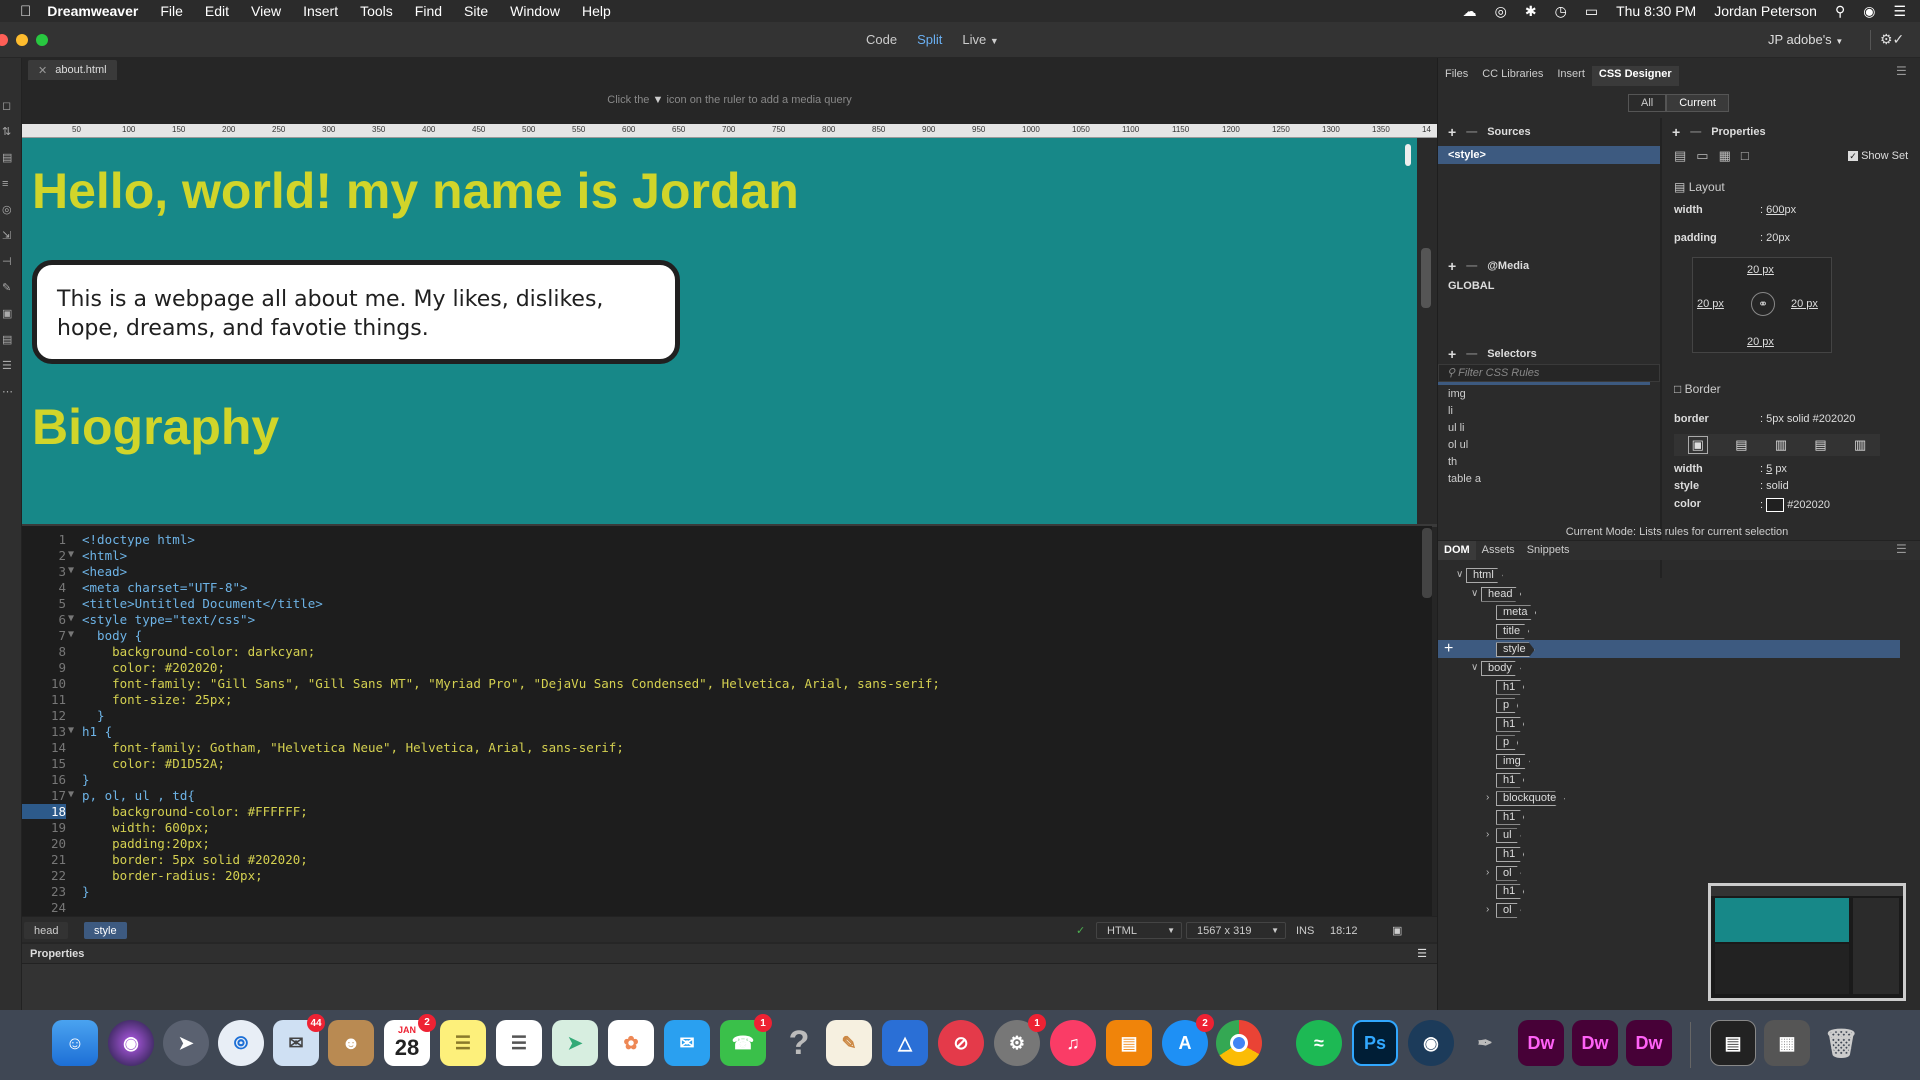 The height and width of the screenshot is (1080, 1920). Describe the element at coordinates (1427, 331) in the screenshot. I see `live-scroll-track` at that location.